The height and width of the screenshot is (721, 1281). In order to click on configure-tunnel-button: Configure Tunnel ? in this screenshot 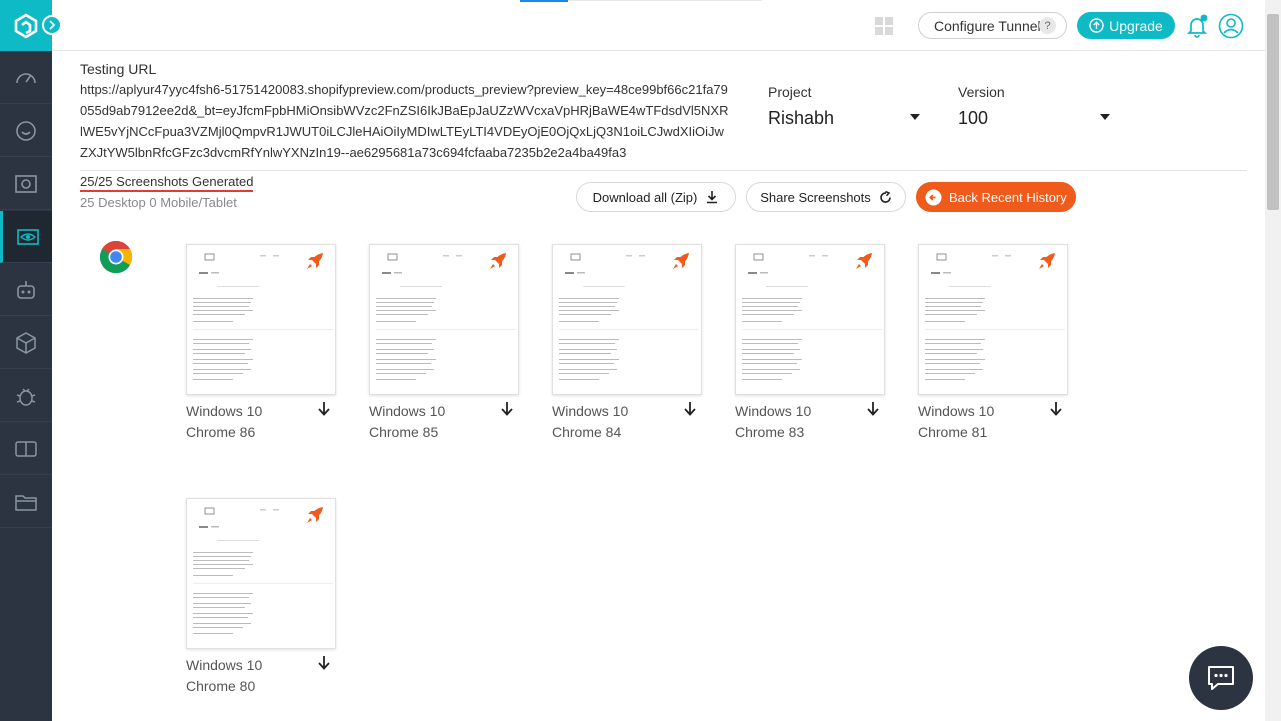, I will do `click(992, 25)`.